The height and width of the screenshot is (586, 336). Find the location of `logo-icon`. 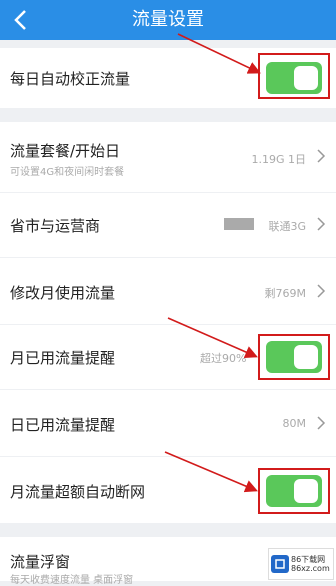

logo-icon is located at coordinates (280, 564).